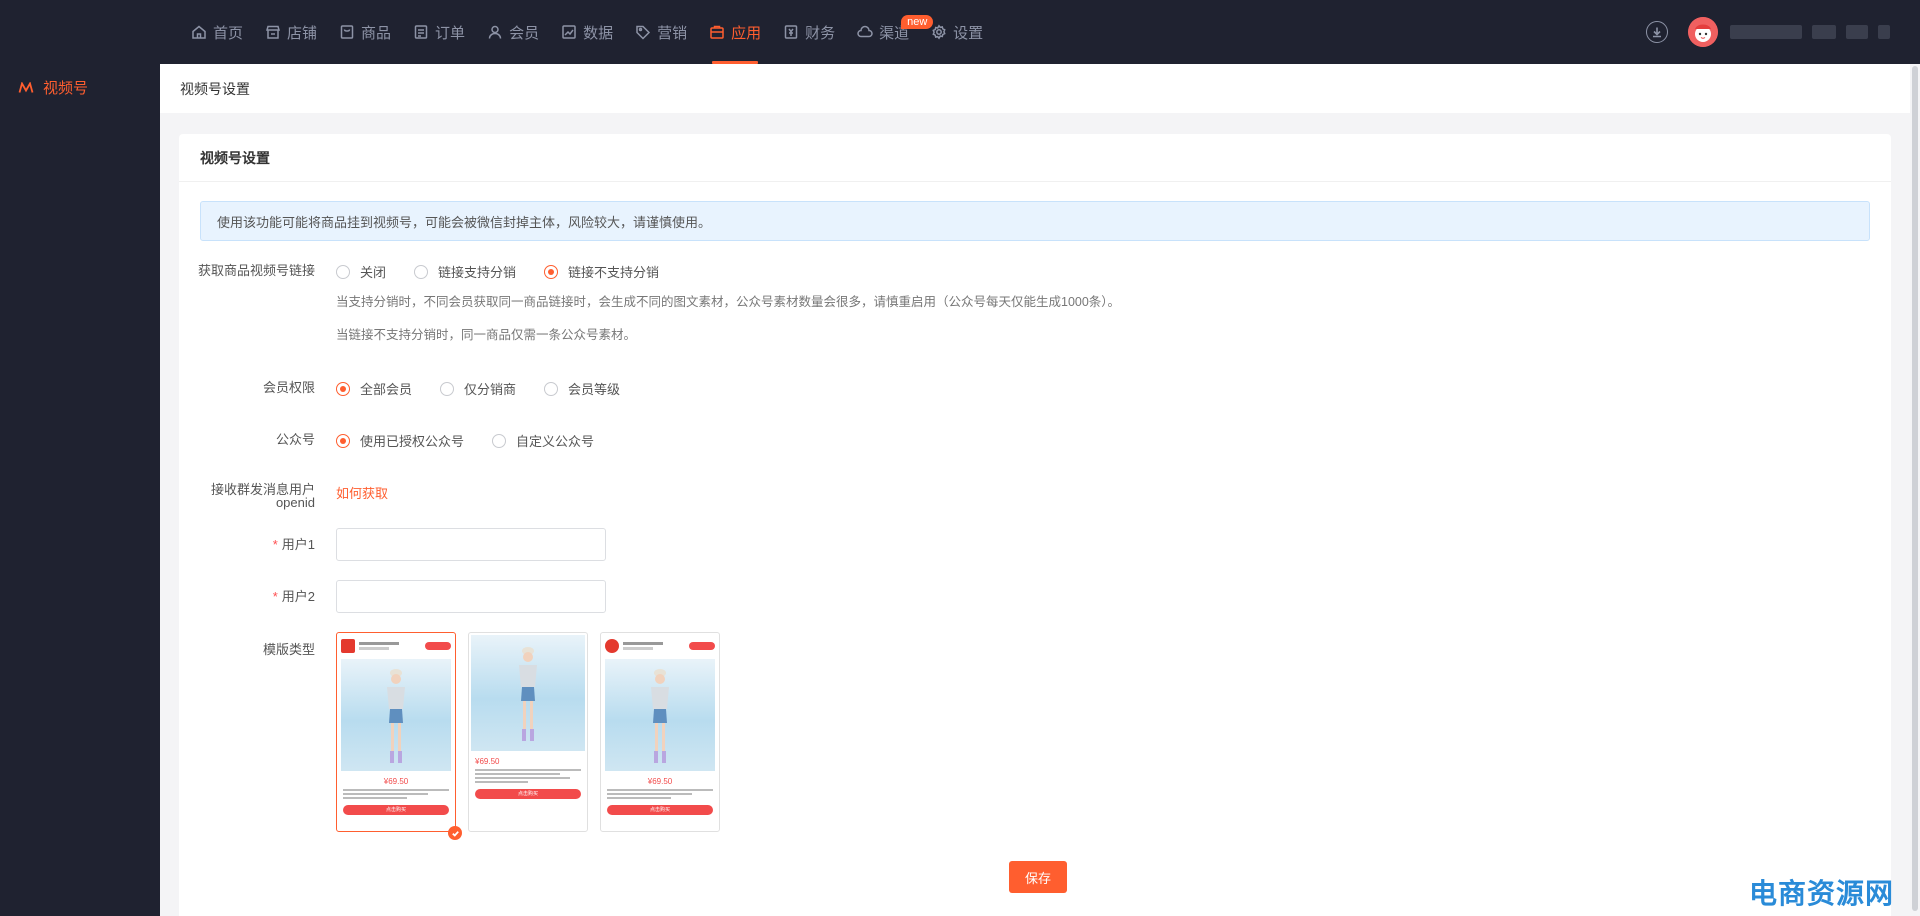 This screenshot has width=1920, height=916. What do you see at coordinates (643, 32) in the screenshot?
I see `tag-icon` at bounding box center [643, 32].